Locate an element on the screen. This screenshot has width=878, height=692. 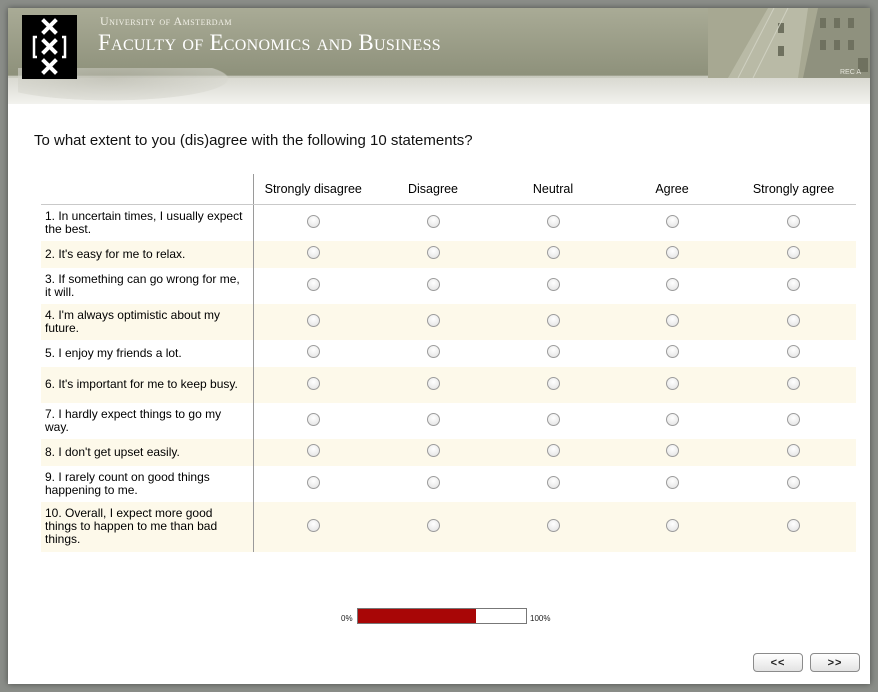
back-button: << is located at coordinates (778, 662).